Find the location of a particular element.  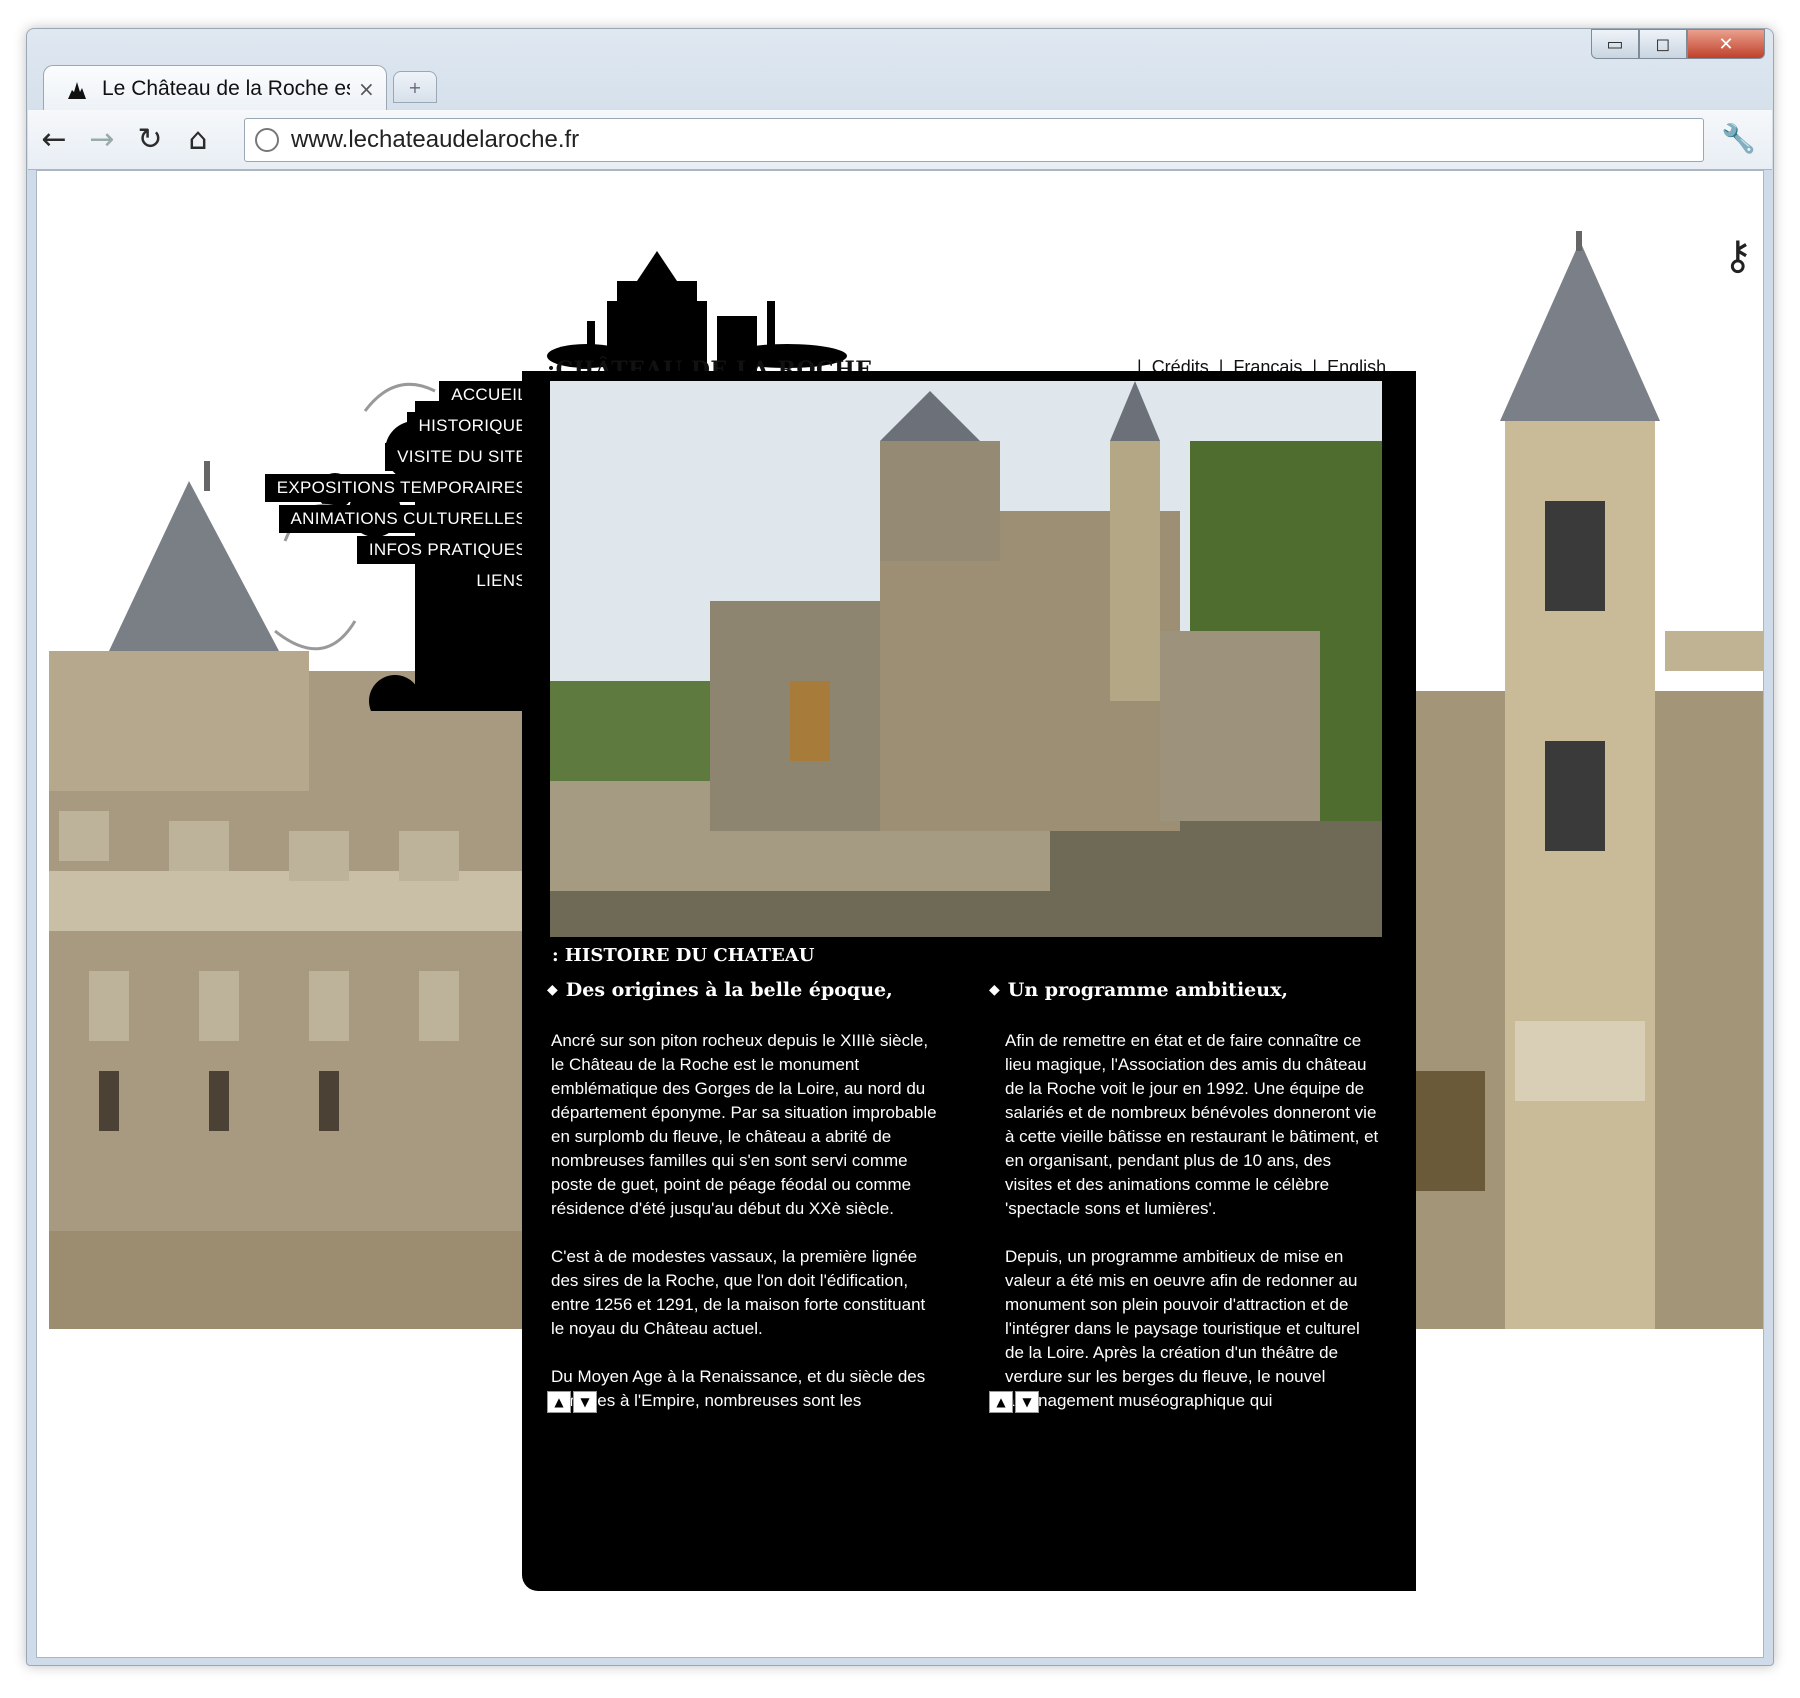

left-heading: ◆ Des origines à la belle époque, is located at coordinates (720, 990).